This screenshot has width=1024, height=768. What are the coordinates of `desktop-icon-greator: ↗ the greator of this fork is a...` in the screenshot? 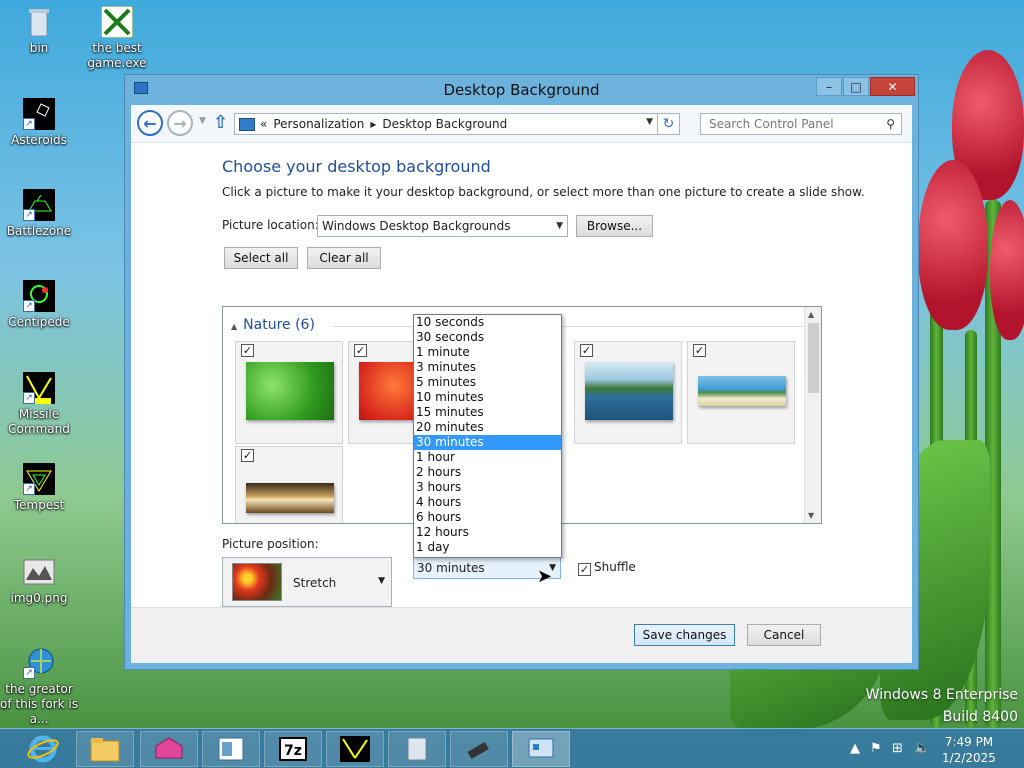 It's located at (40, 687).